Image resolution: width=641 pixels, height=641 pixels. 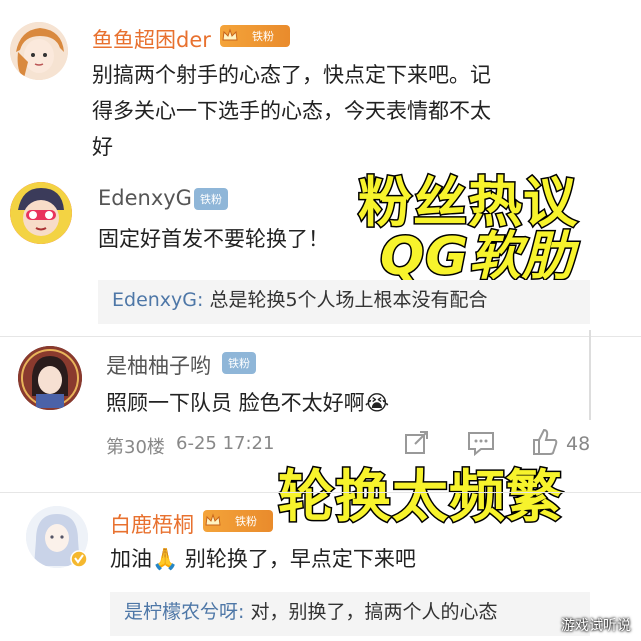 What do you see at coordinates (291, 111) in the screenshot?
I see `comment-text-line: 得多关心一下选手的心态，今天表情都不太` at bounding box center [291, 111].